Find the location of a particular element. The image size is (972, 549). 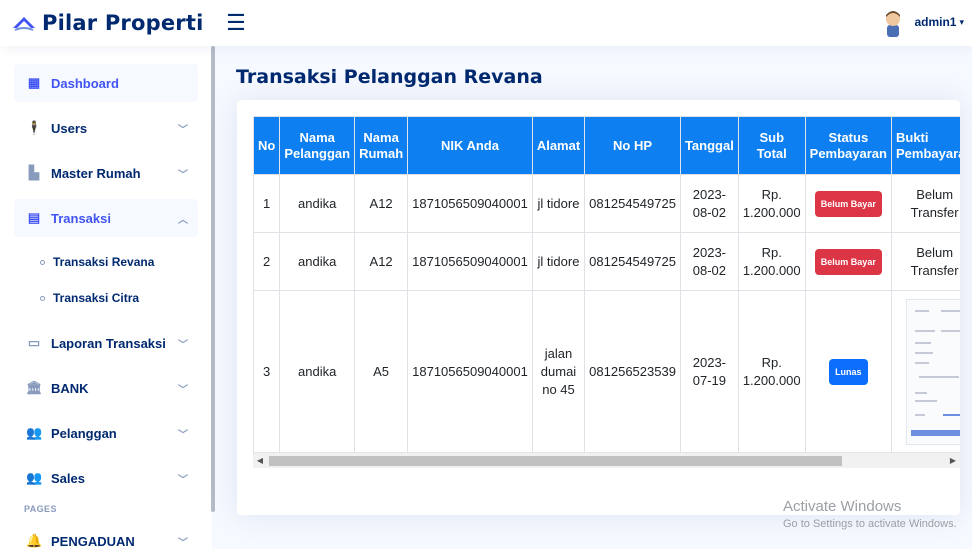

top-header: Pilar Properti ☰ admin1 ▾ is located at coordinates (486, 23).